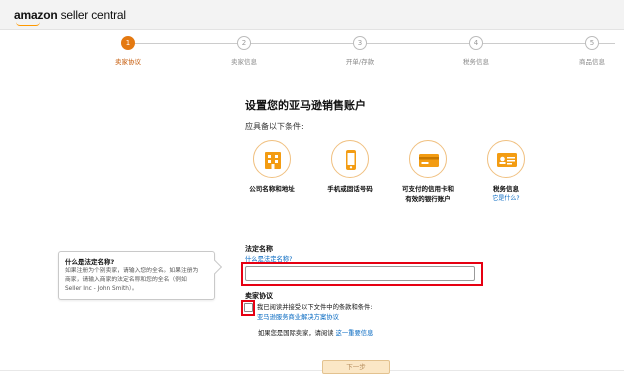  Describe the element at coordinates (312, 15) in the screenshot. I see `top-bar: amazon seller central` at that location.